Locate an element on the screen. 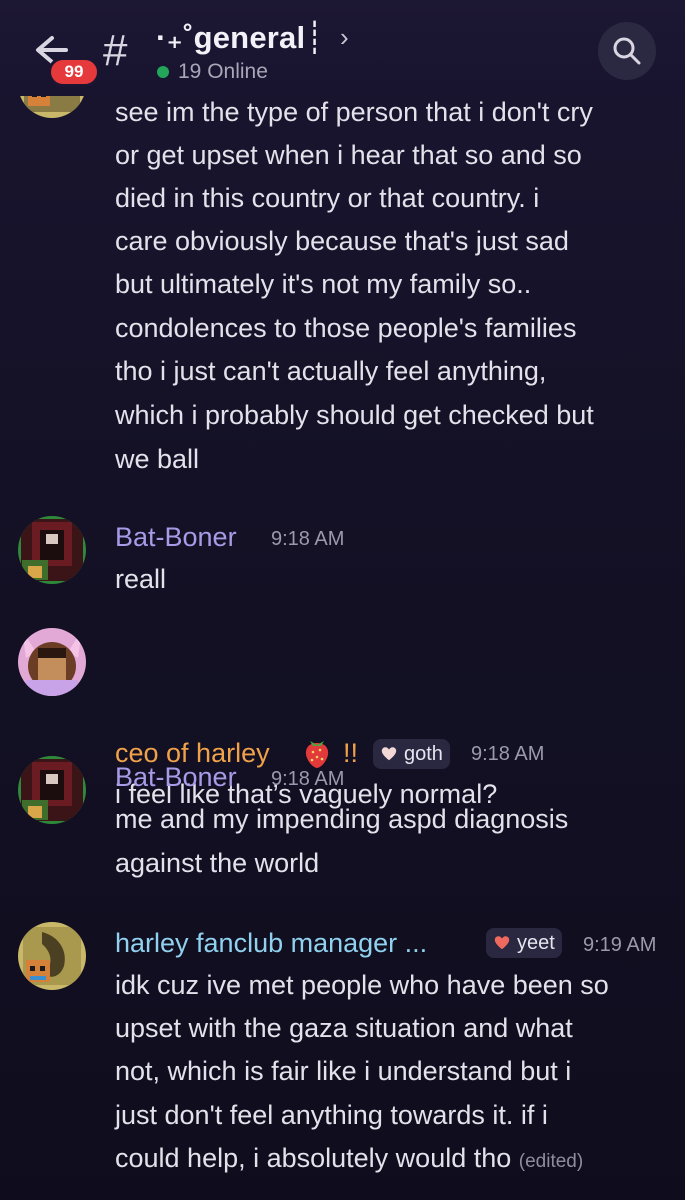  channel-title-button: ·₊˚general┊ is located at coordinates (240, 38).